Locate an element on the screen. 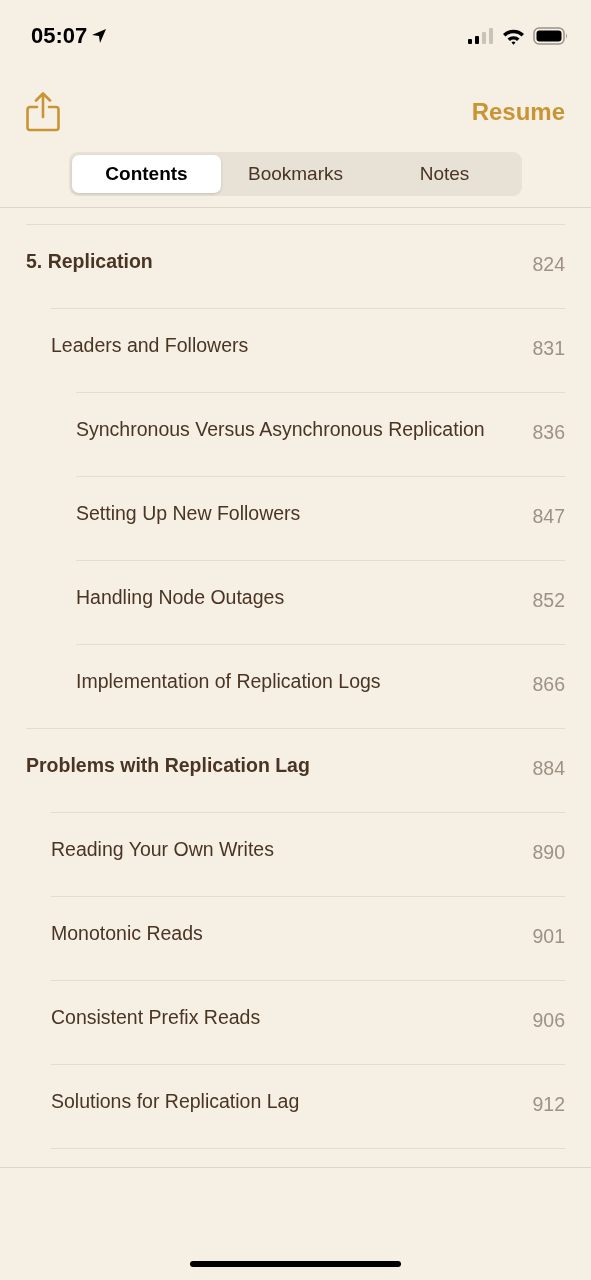 The width and height of the screenshot is (591, 1280). section-link: Synchronous Versus Asynchronous Replication is located at coordinates (280, 429).